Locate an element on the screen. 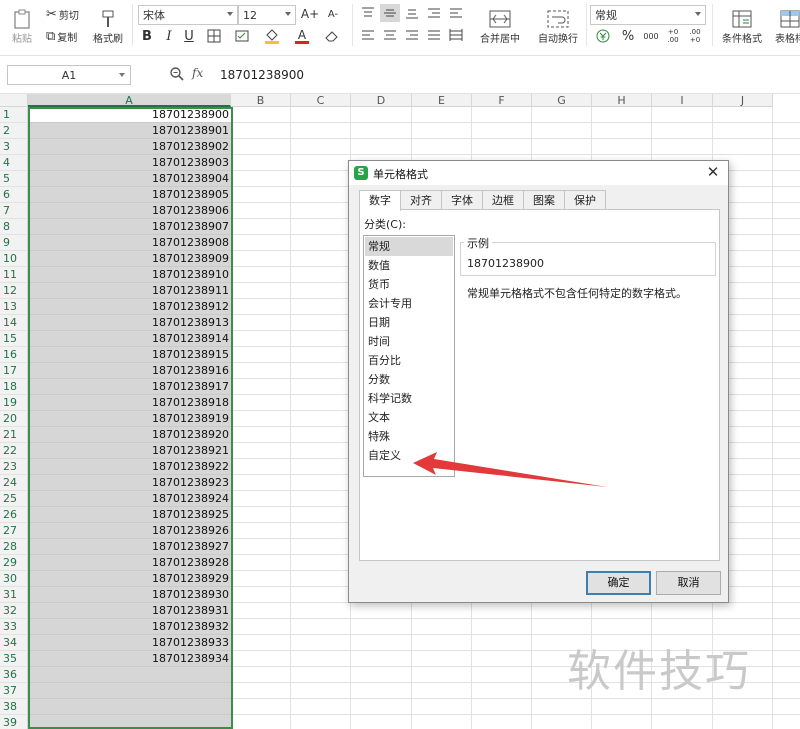 The height and width of the screenshot is (729, 800). dialog-titlebar: S 单元格格式 ✕ is located at coordinates (538, 173).